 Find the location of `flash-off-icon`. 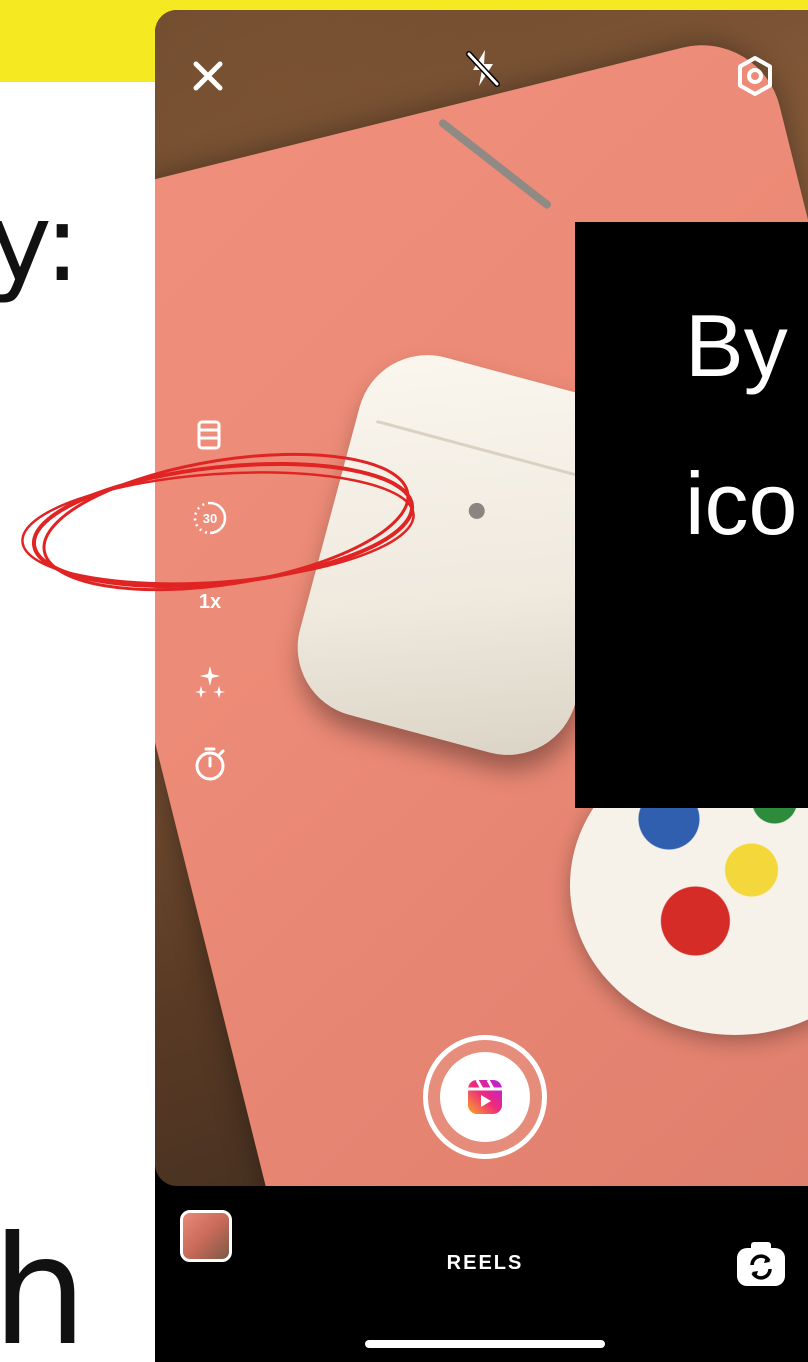

flash-off-icon is located at coordinates (483, 68).